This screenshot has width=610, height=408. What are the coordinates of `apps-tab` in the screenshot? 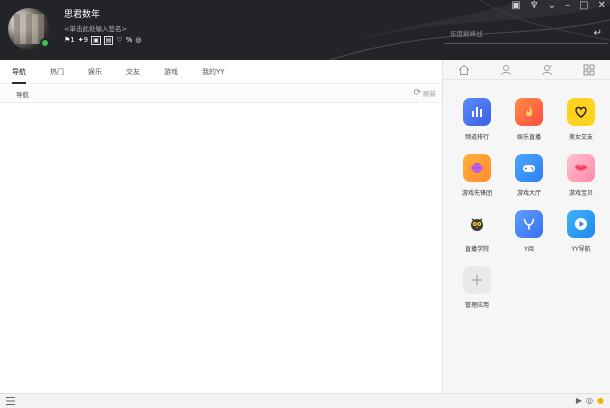 It's located at (589, 69).